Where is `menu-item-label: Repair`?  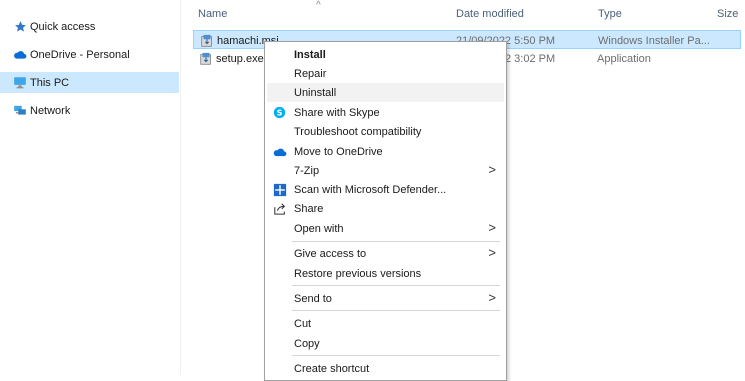 menu-item-label: Repair is located at coordinates (310, 73).